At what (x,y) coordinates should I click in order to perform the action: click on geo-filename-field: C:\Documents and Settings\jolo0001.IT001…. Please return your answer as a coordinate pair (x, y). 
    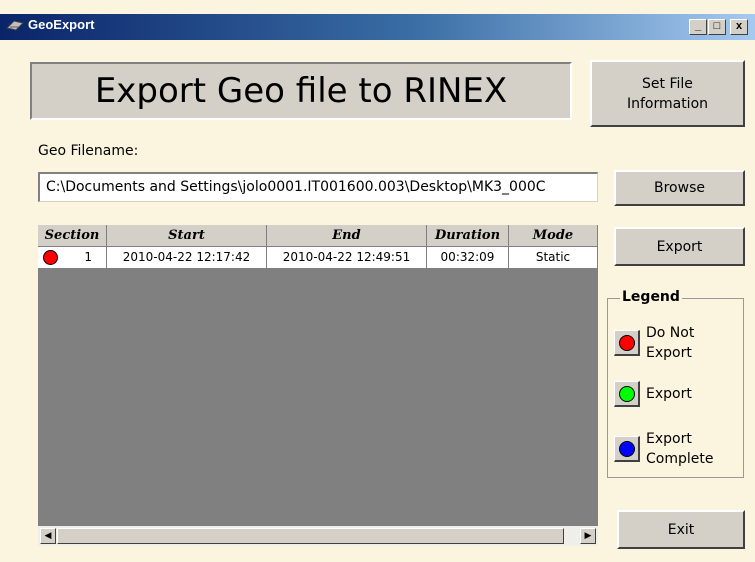
    Looking at the image, I should click on (318, 187).